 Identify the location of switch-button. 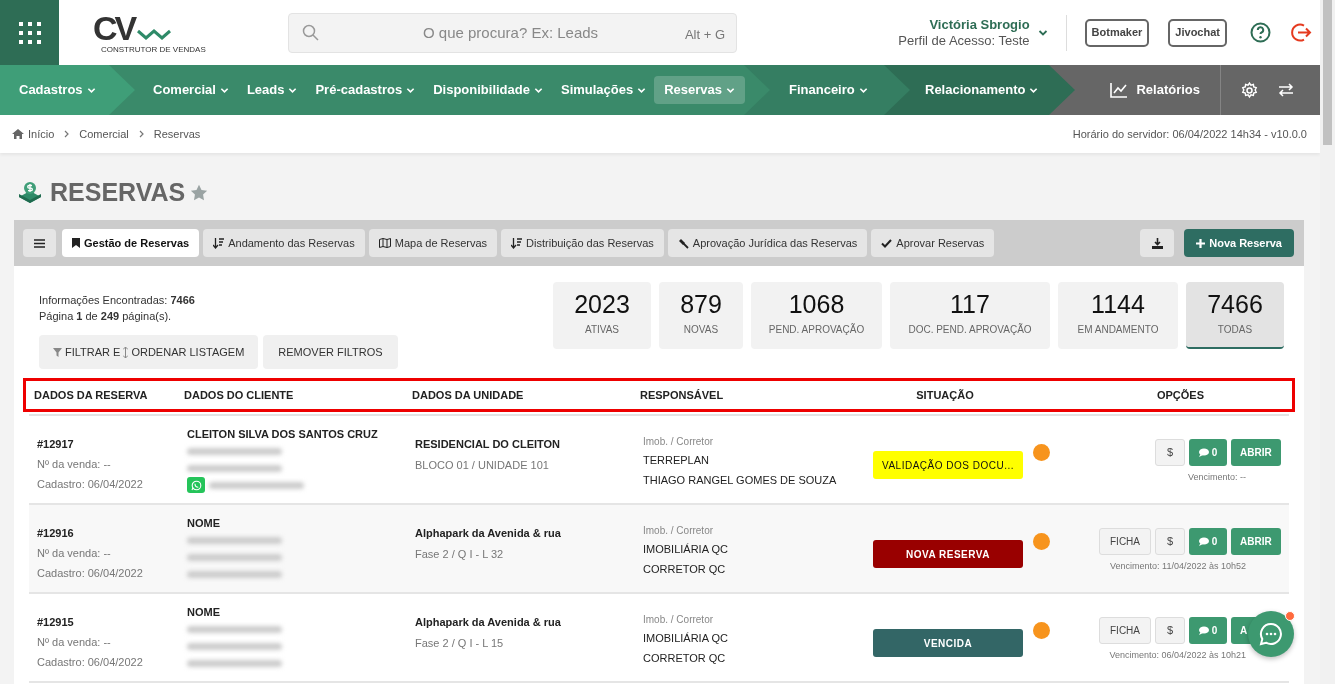
(1286, 90).